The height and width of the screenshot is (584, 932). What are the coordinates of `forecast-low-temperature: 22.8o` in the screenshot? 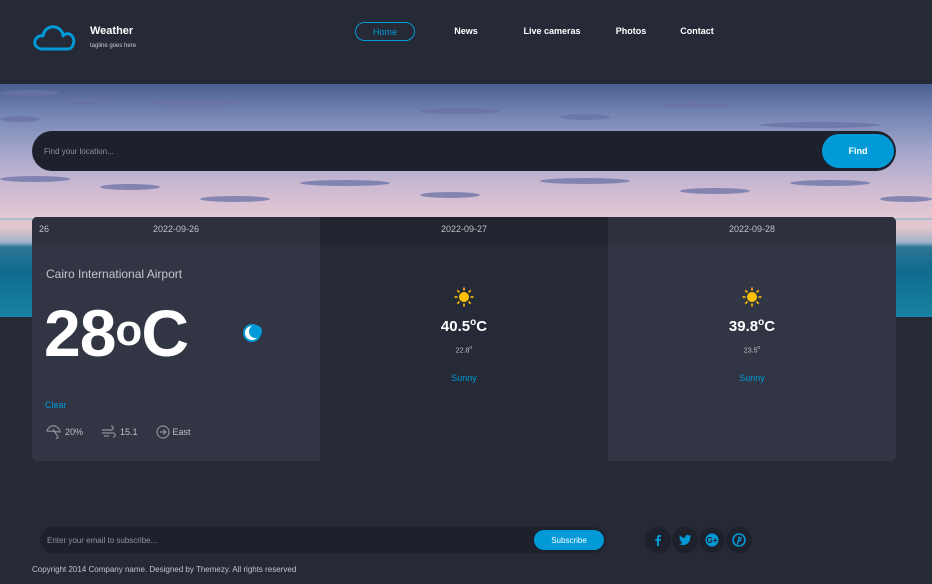 It's located at (464, 350).